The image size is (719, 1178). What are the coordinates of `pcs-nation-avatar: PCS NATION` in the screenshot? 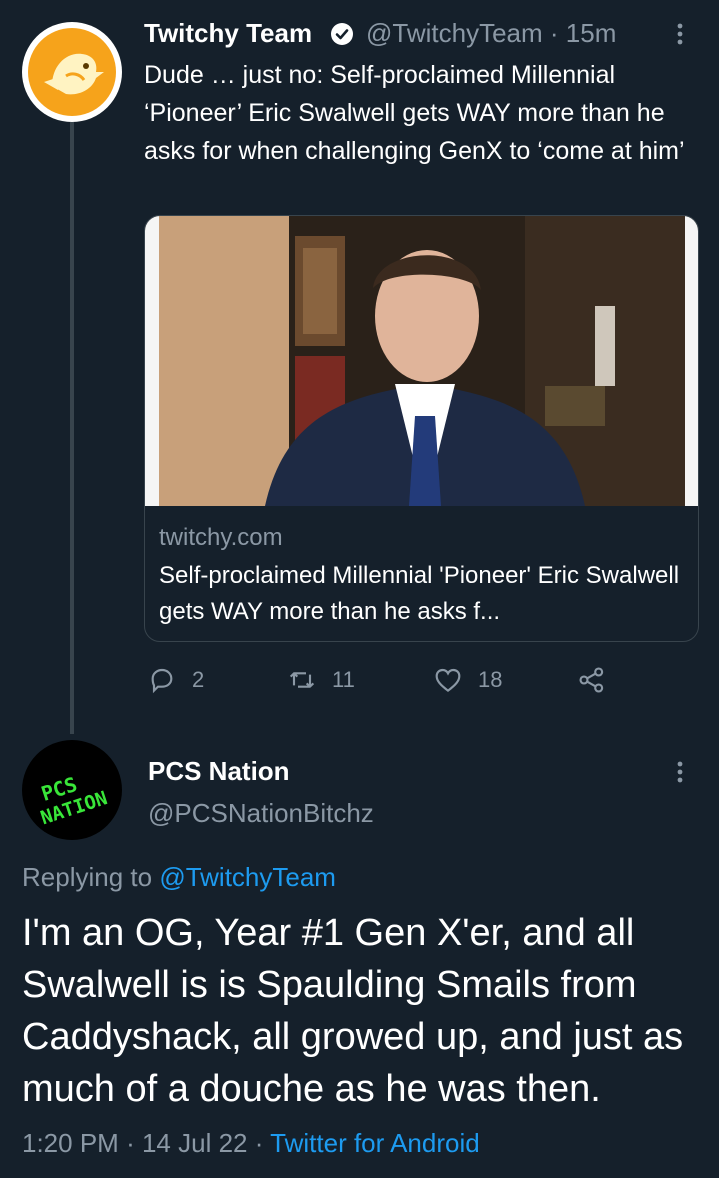 It's located at (72, 790).